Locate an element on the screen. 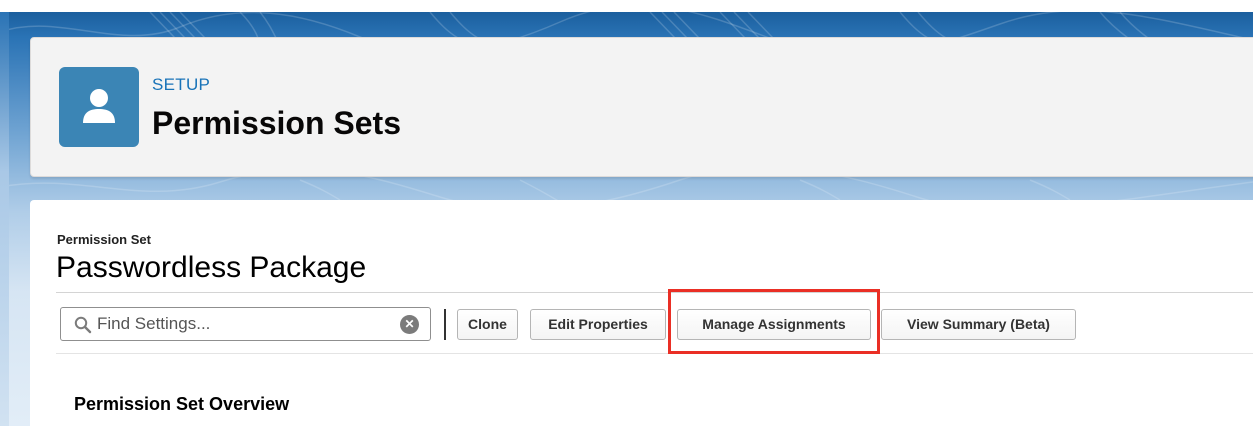 The height and width of the screenshot is (440, 1253). toolbar-separator is located at coordinates (445, 324).